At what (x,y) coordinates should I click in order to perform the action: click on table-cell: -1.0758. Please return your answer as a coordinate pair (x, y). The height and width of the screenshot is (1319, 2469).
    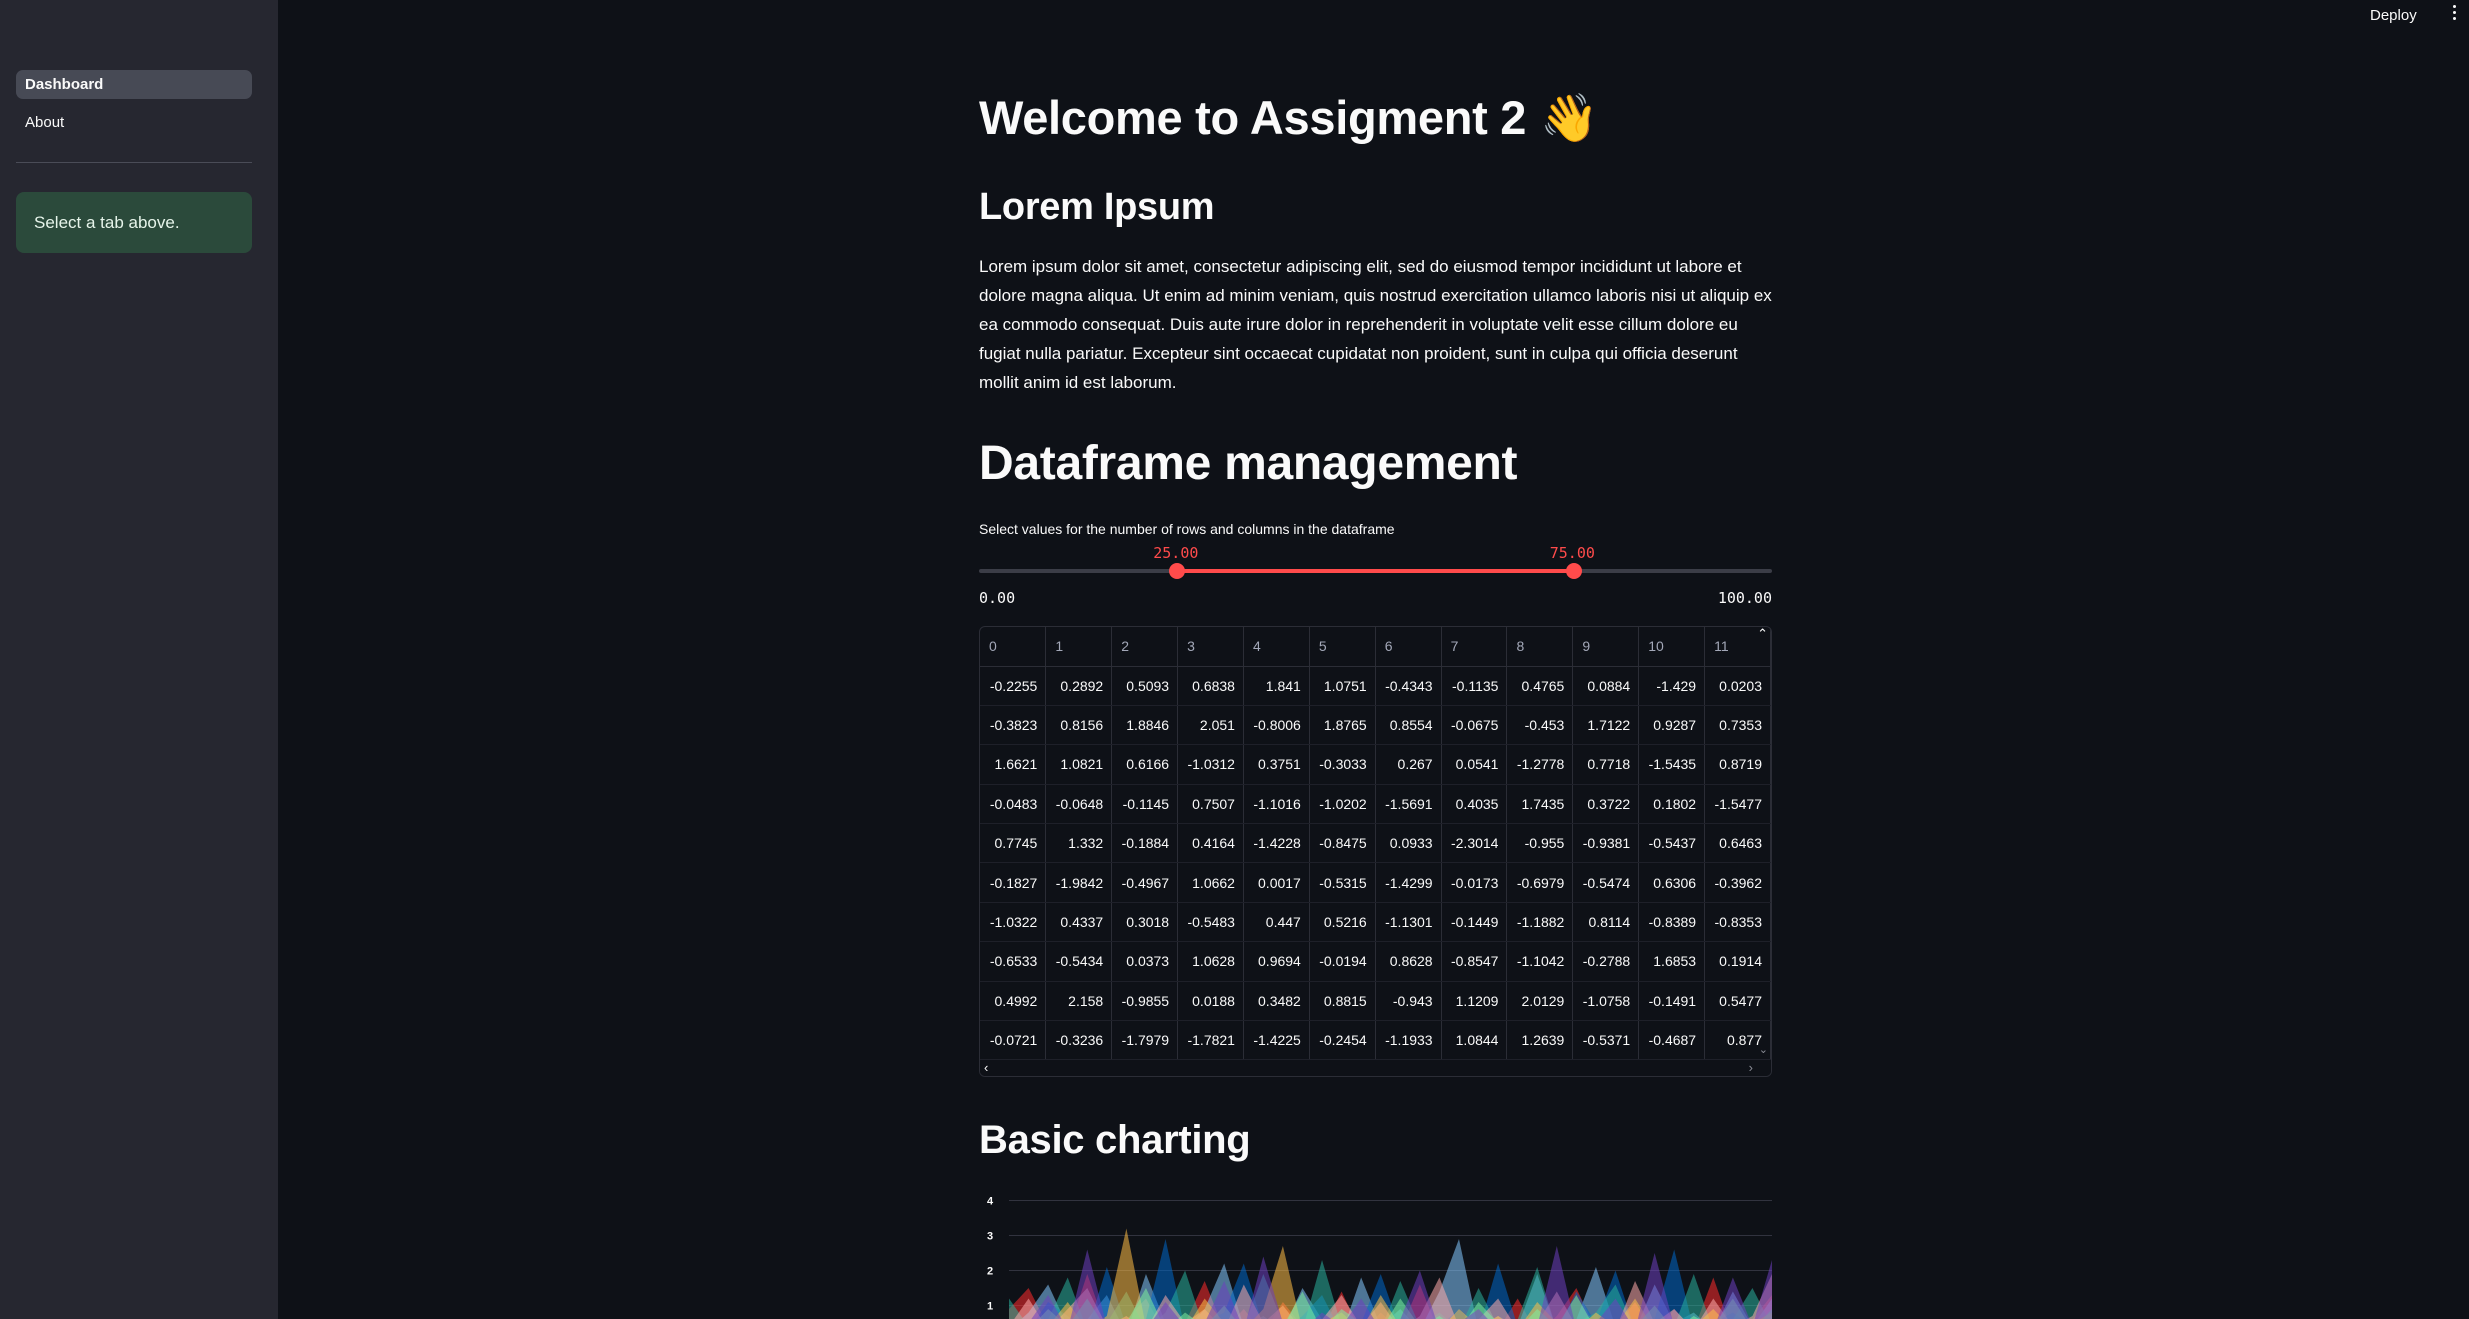
    Looking at the image, I should click on (1606, 1001).